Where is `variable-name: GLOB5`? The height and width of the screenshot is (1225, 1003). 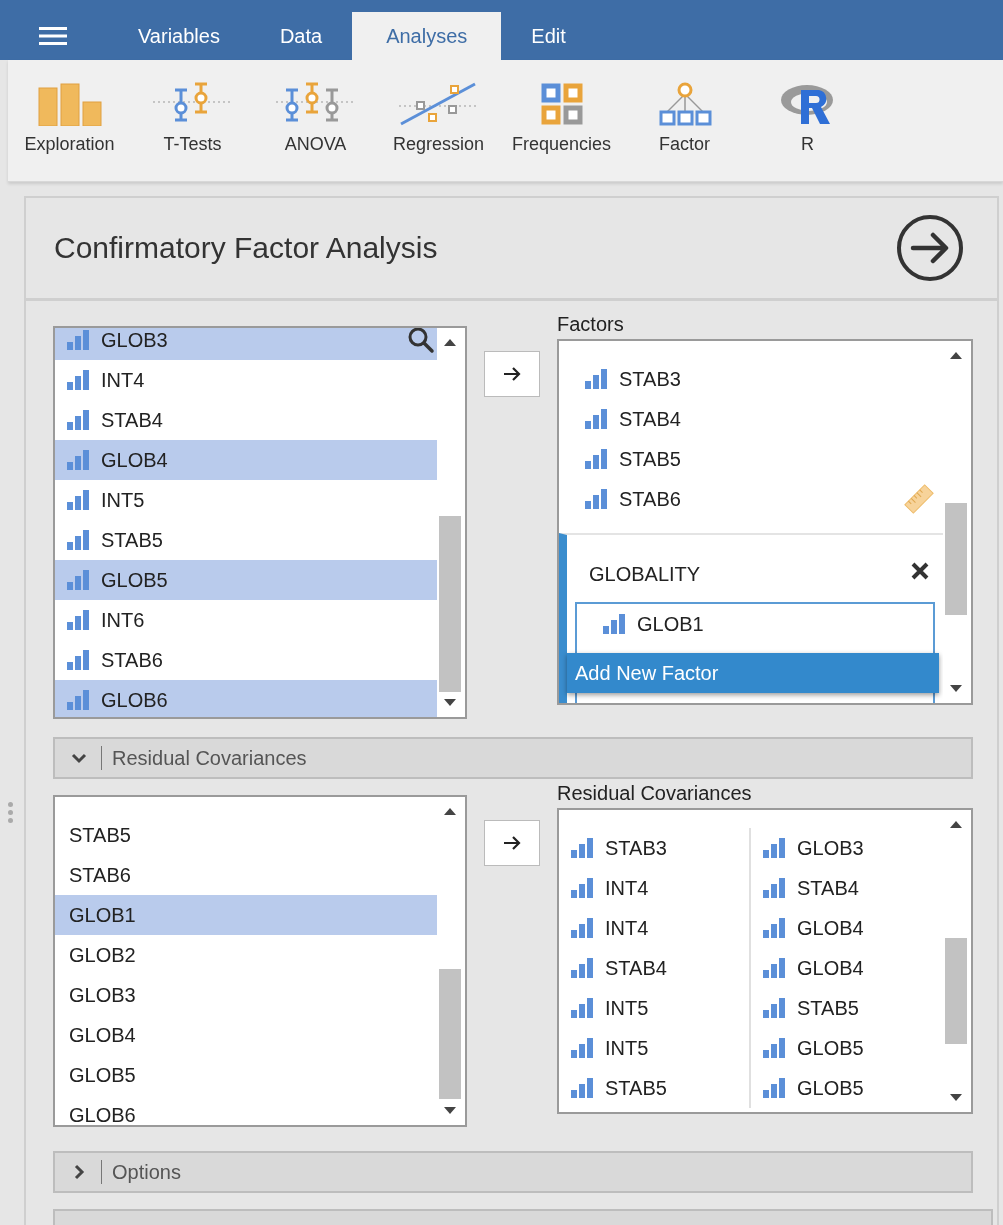
variable-name: GLOB5 is located at coordinates (830, 1048).